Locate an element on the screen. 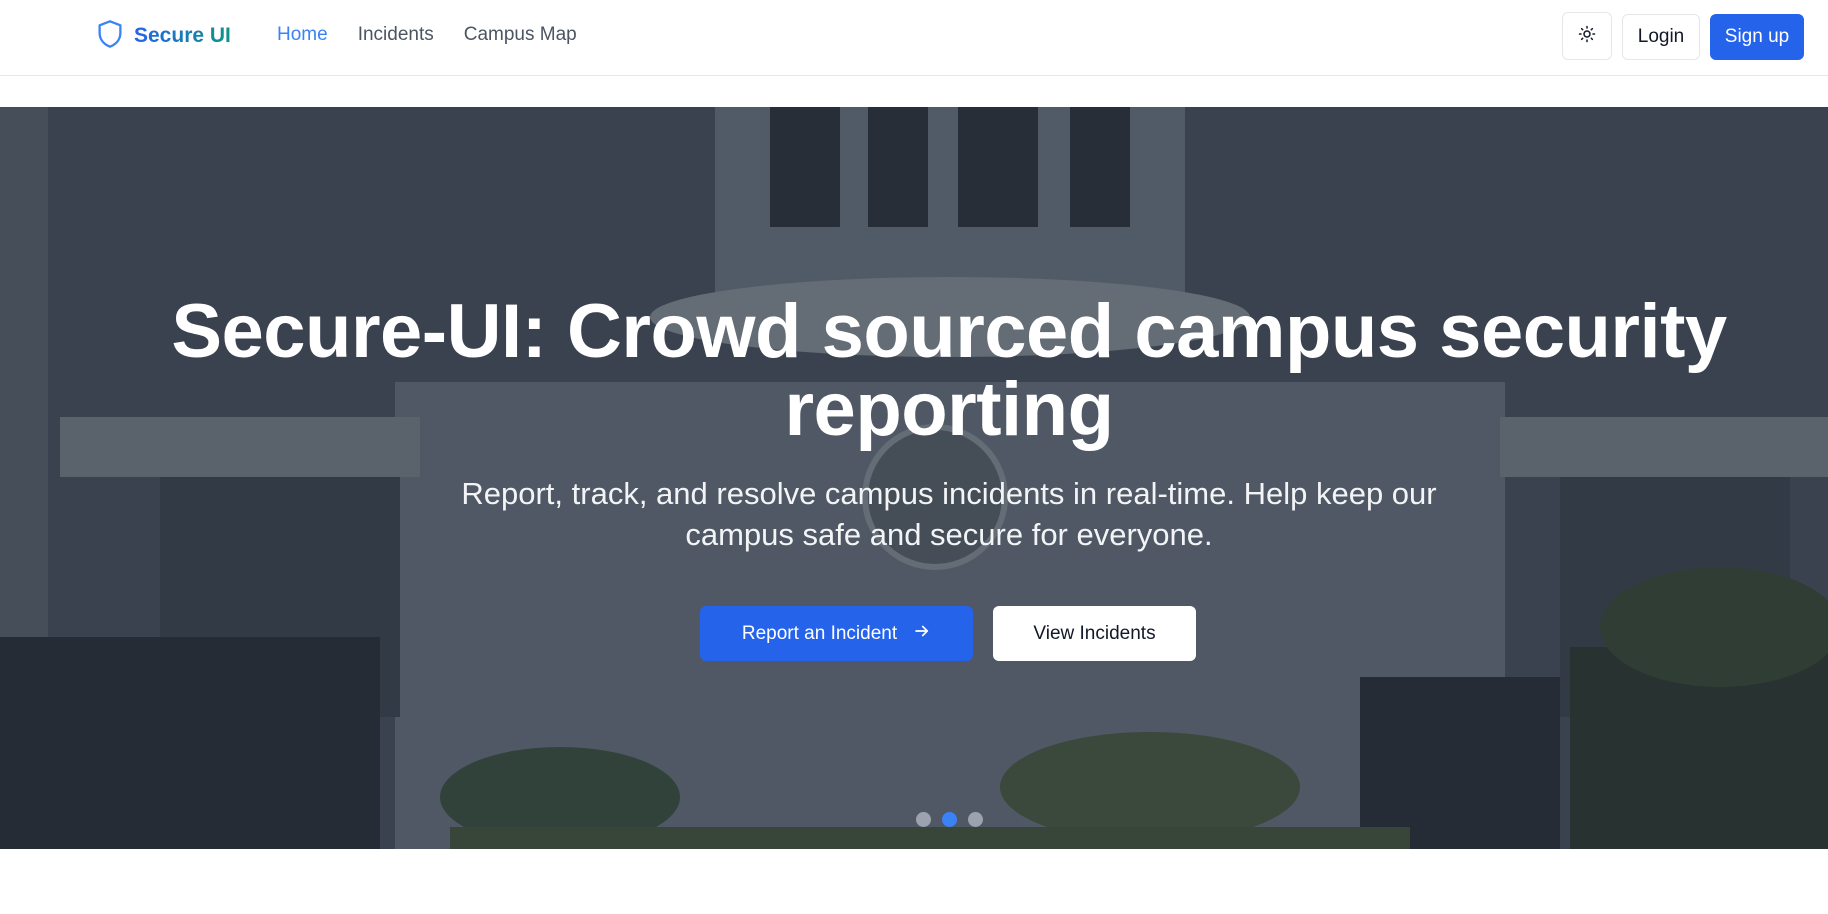 The image size is (1828, 914). brand-name: Secure UI is located at coordinates (182, 35).